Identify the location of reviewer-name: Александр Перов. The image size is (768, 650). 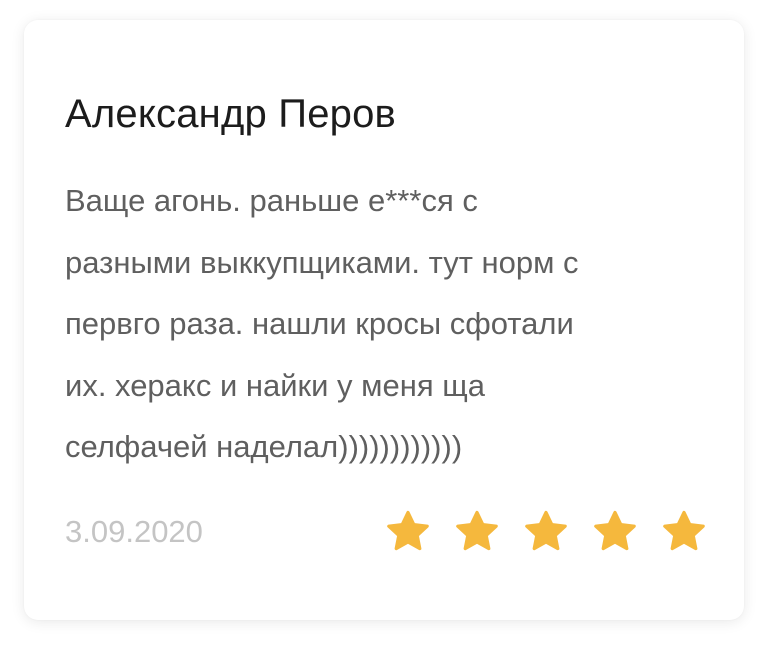
(230, 114).